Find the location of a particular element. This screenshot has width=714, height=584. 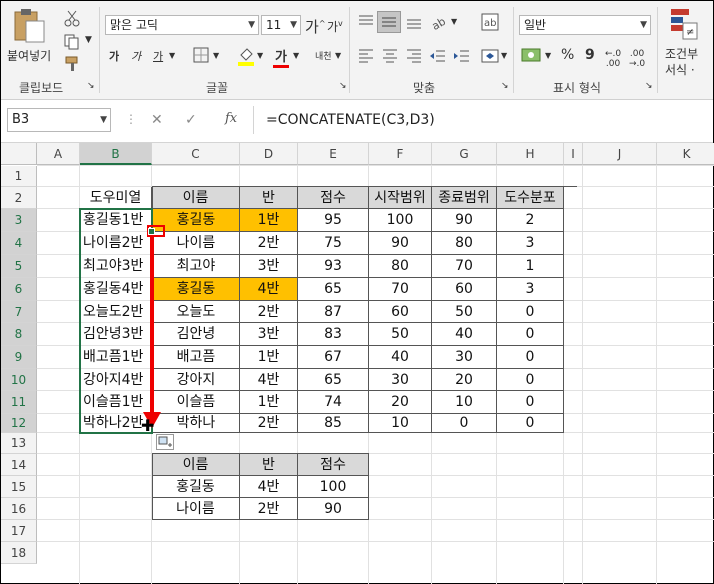

column-header-A: A is located at coordinates (58, 154).